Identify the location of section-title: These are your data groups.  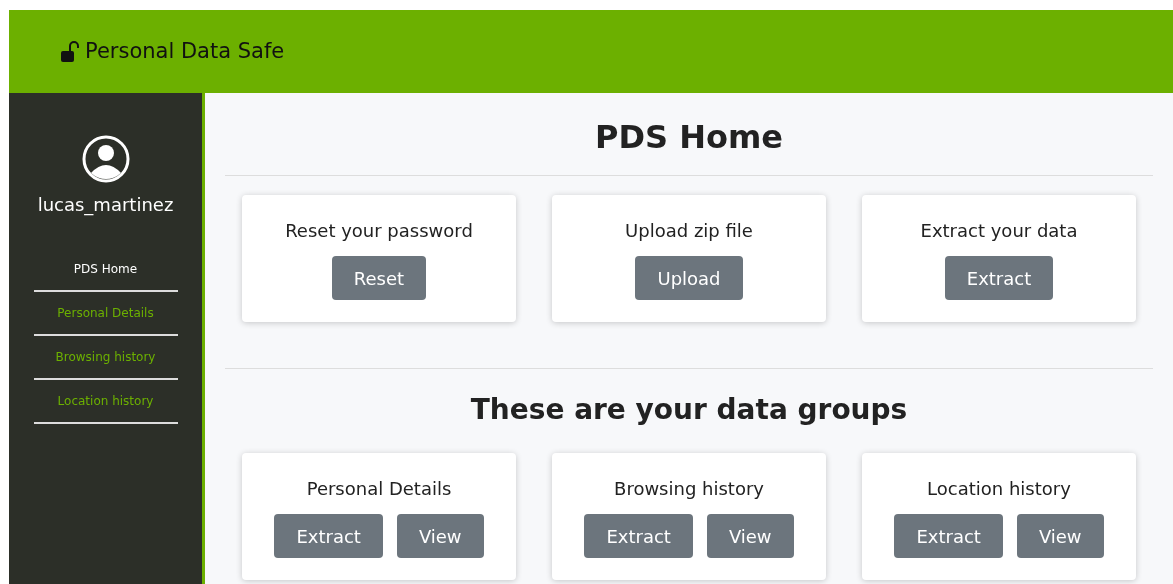
(689, 410).